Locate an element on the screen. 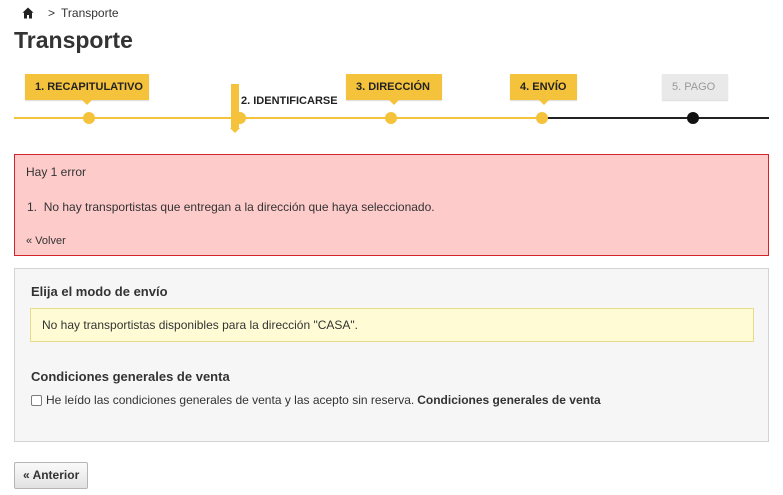  step-envio: 4. ENVÍO is located at coordinates (543, 87).